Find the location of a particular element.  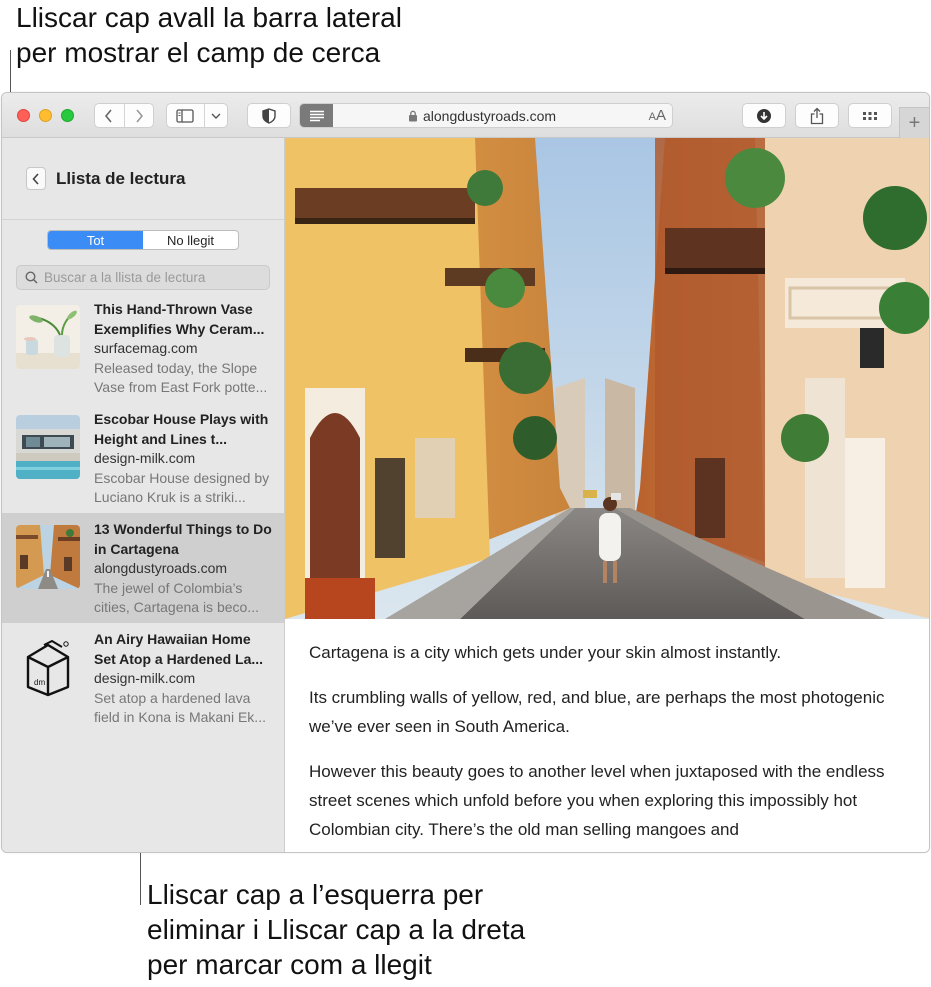

toolbar: alongdustyroads.com AA + is located at coordinates (465, 115).